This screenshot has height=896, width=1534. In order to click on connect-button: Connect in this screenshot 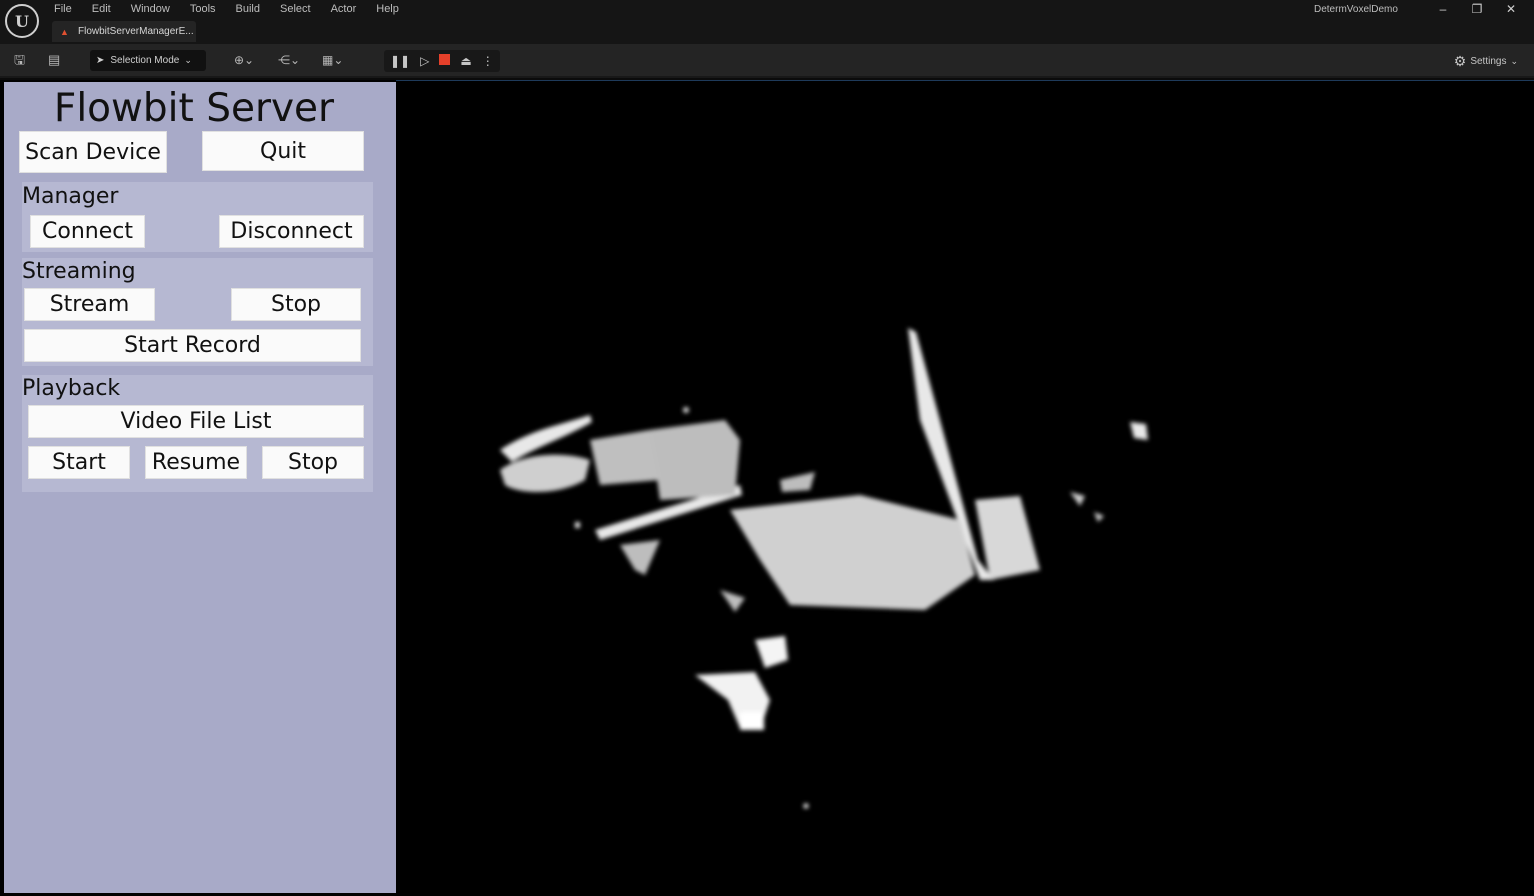, I will do `click(87, 231)`.